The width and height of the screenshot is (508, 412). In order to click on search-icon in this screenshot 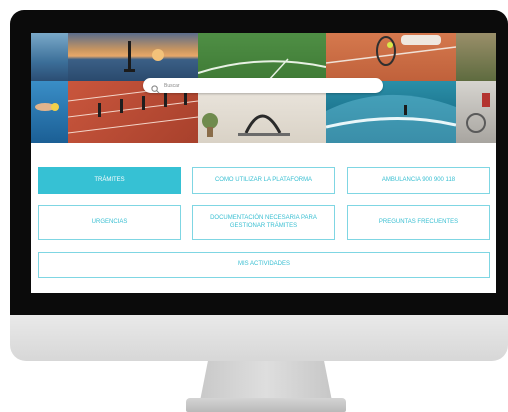, I will do `click(155, 87)`.